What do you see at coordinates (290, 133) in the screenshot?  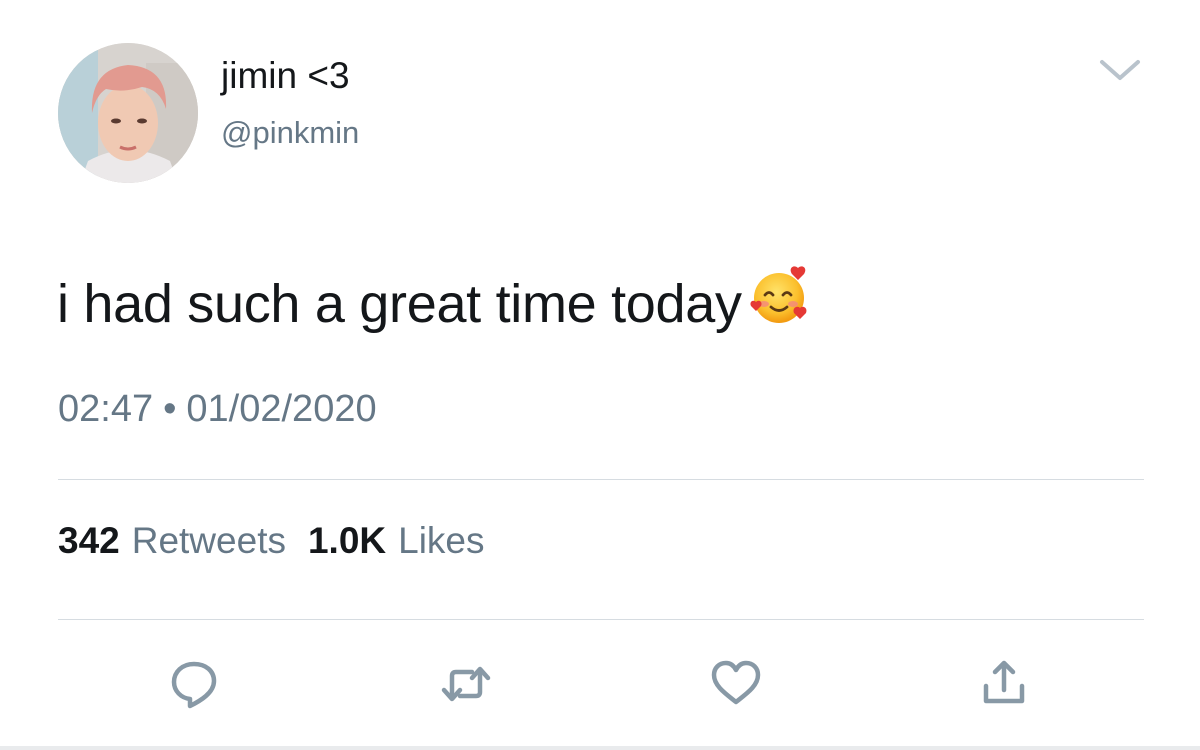 I see `user-handle: @pinkmin` at bounding box center [290, 133].